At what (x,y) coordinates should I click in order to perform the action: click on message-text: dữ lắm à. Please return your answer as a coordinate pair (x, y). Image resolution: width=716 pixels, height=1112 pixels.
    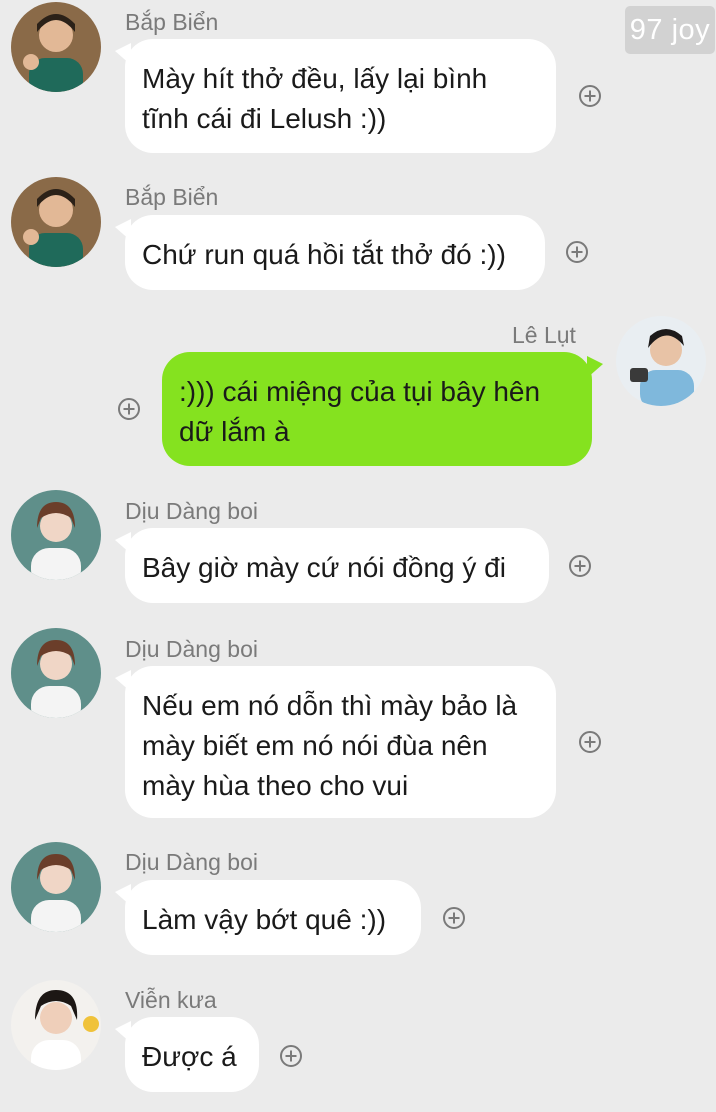
    Looking at the image, I should click on (234, 431).